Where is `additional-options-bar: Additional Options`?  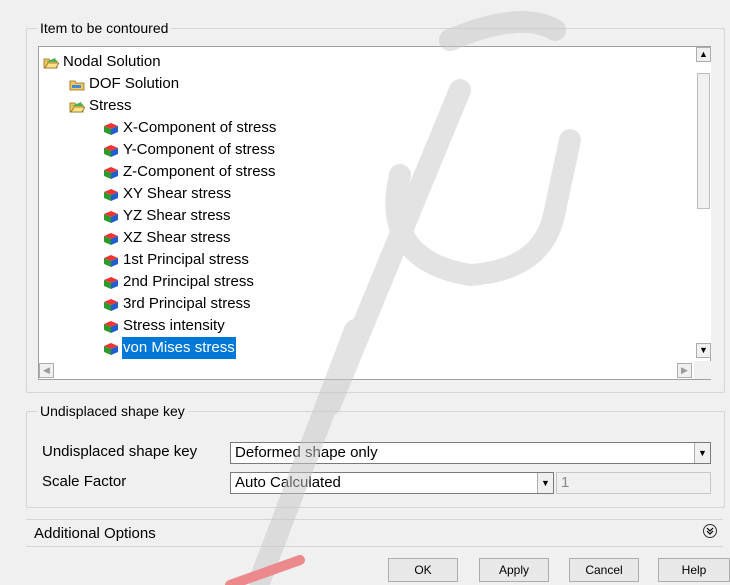
additional-options-bar: Additional Options is located at coordinates (374, 533).